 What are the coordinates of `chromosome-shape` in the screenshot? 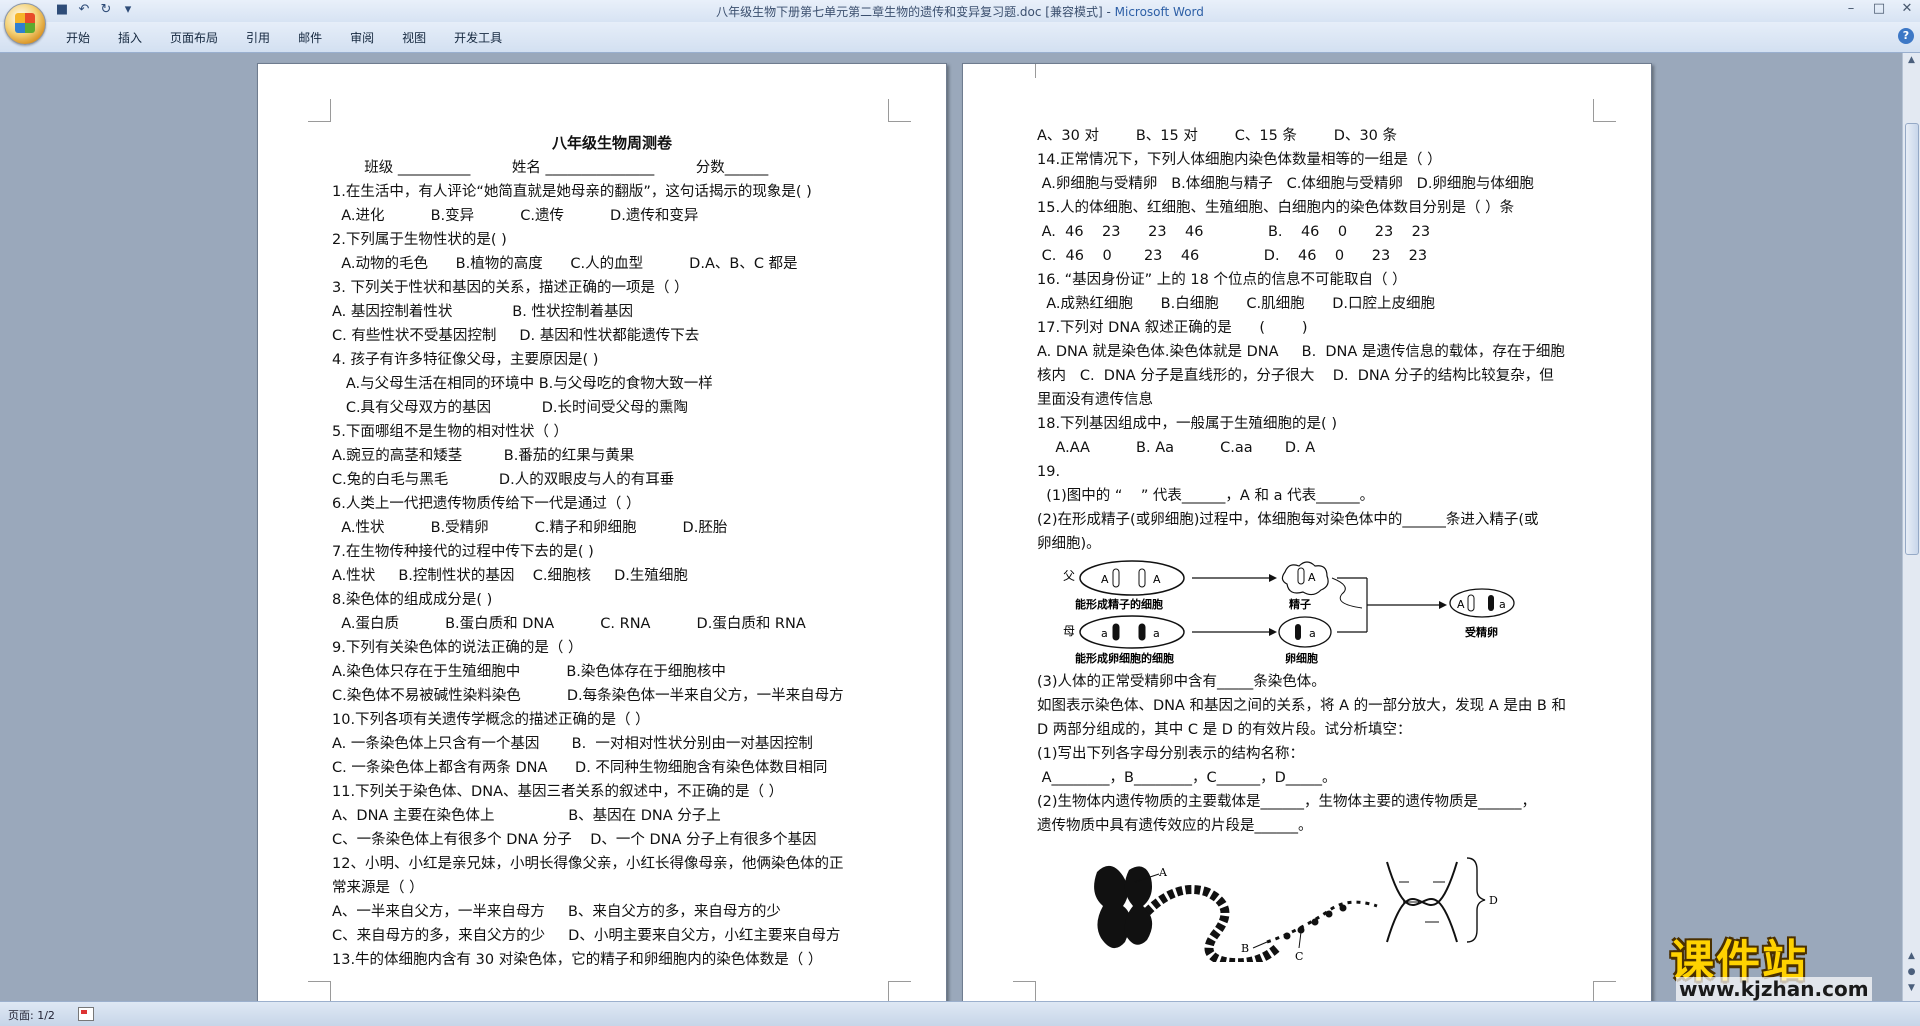 It's located at (1112, 907).